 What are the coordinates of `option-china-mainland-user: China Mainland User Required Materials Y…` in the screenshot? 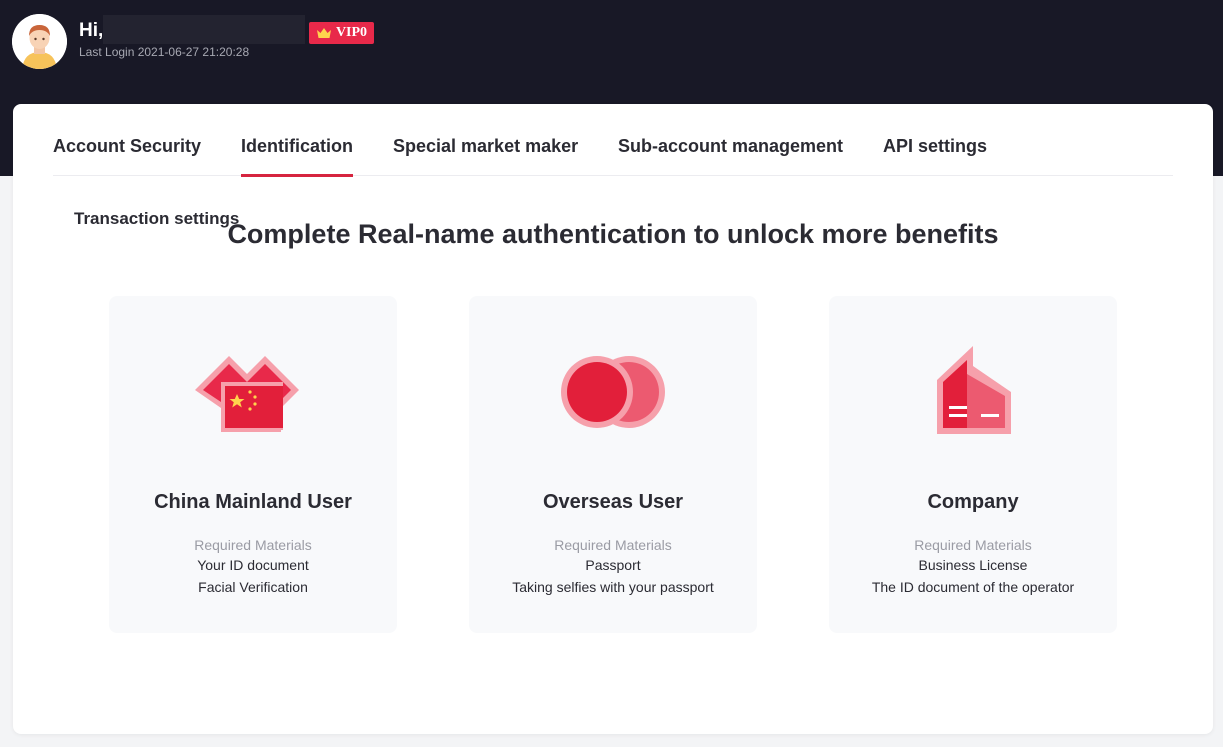 It's located at (253, 464).